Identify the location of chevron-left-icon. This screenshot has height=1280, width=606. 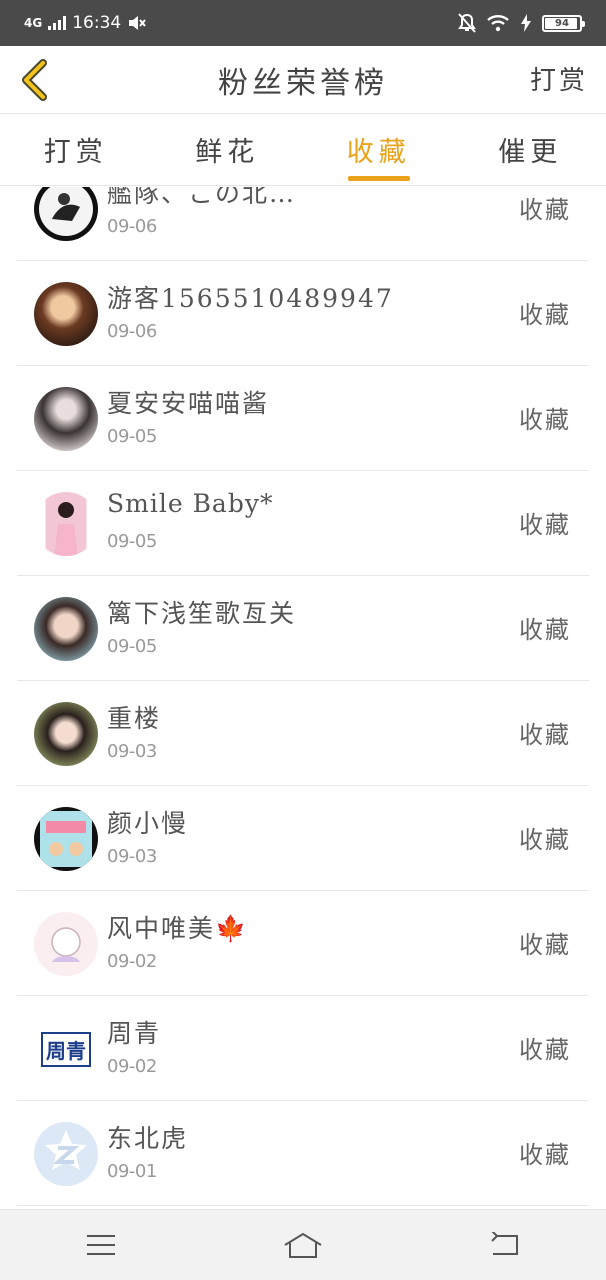
(34, 80).